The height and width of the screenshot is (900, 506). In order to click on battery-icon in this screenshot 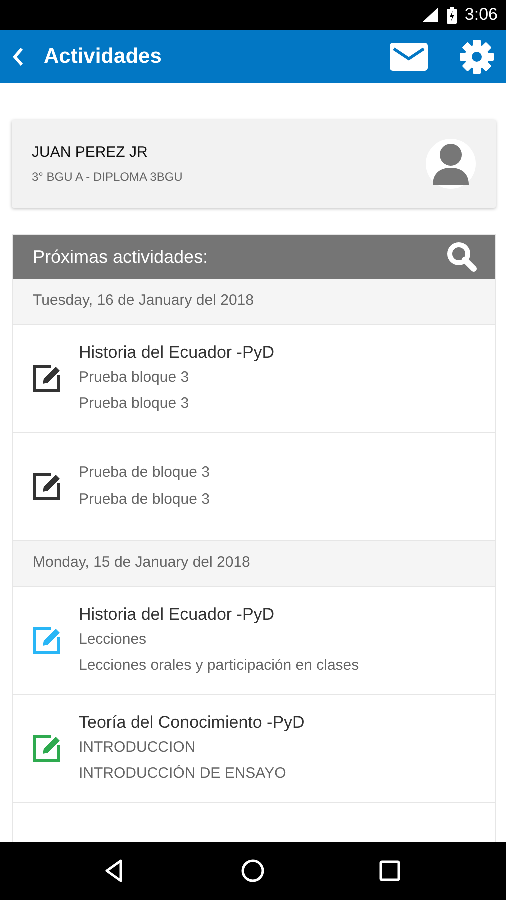, I will do `click(451, 15)`.